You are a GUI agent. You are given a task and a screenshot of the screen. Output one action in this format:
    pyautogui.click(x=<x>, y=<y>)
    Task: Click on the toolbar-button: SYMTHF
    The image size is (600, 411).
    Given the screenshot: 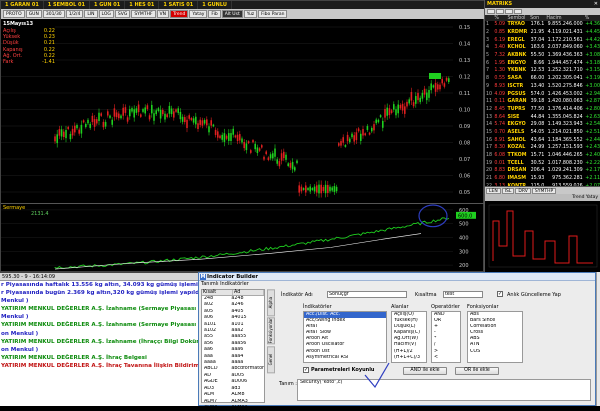 What is the action you would take?
    pyautogui.click(x=143, y=14)
    